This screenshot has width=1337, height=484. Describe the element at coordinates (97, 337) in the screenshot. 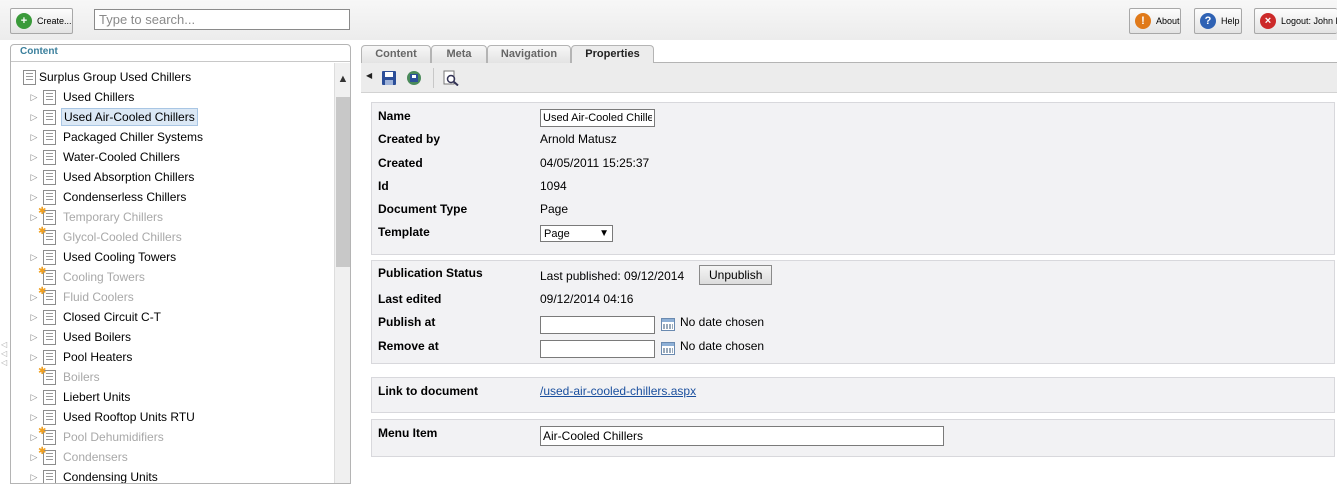

I see `tree-item-label: Used Boilers` at that location.